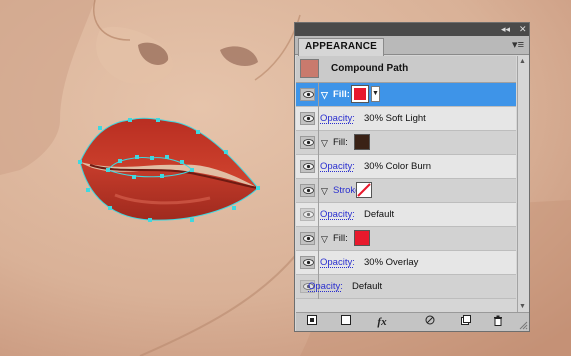 This screenshot has width=571, height=356. I want to click on appearance-row-opacity-2: Opacity: 30% Color Burn, so click(406, 167).